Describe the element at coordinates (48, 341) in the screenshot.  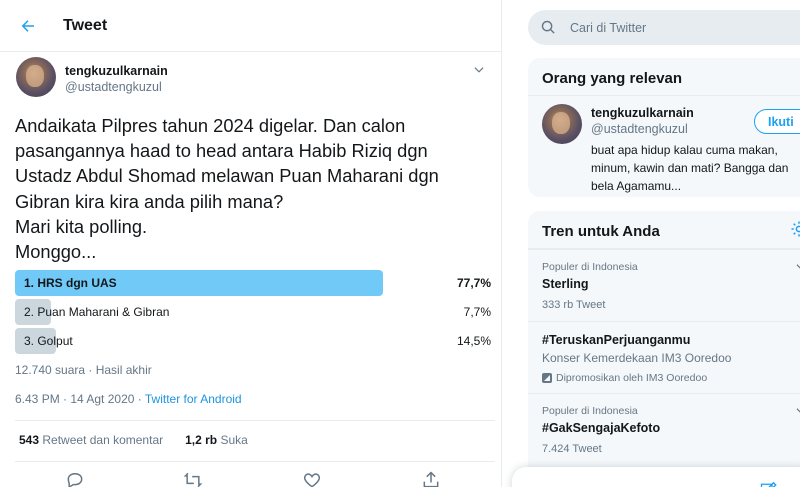
I see `poll-option-label: 3. Golput` at that location.